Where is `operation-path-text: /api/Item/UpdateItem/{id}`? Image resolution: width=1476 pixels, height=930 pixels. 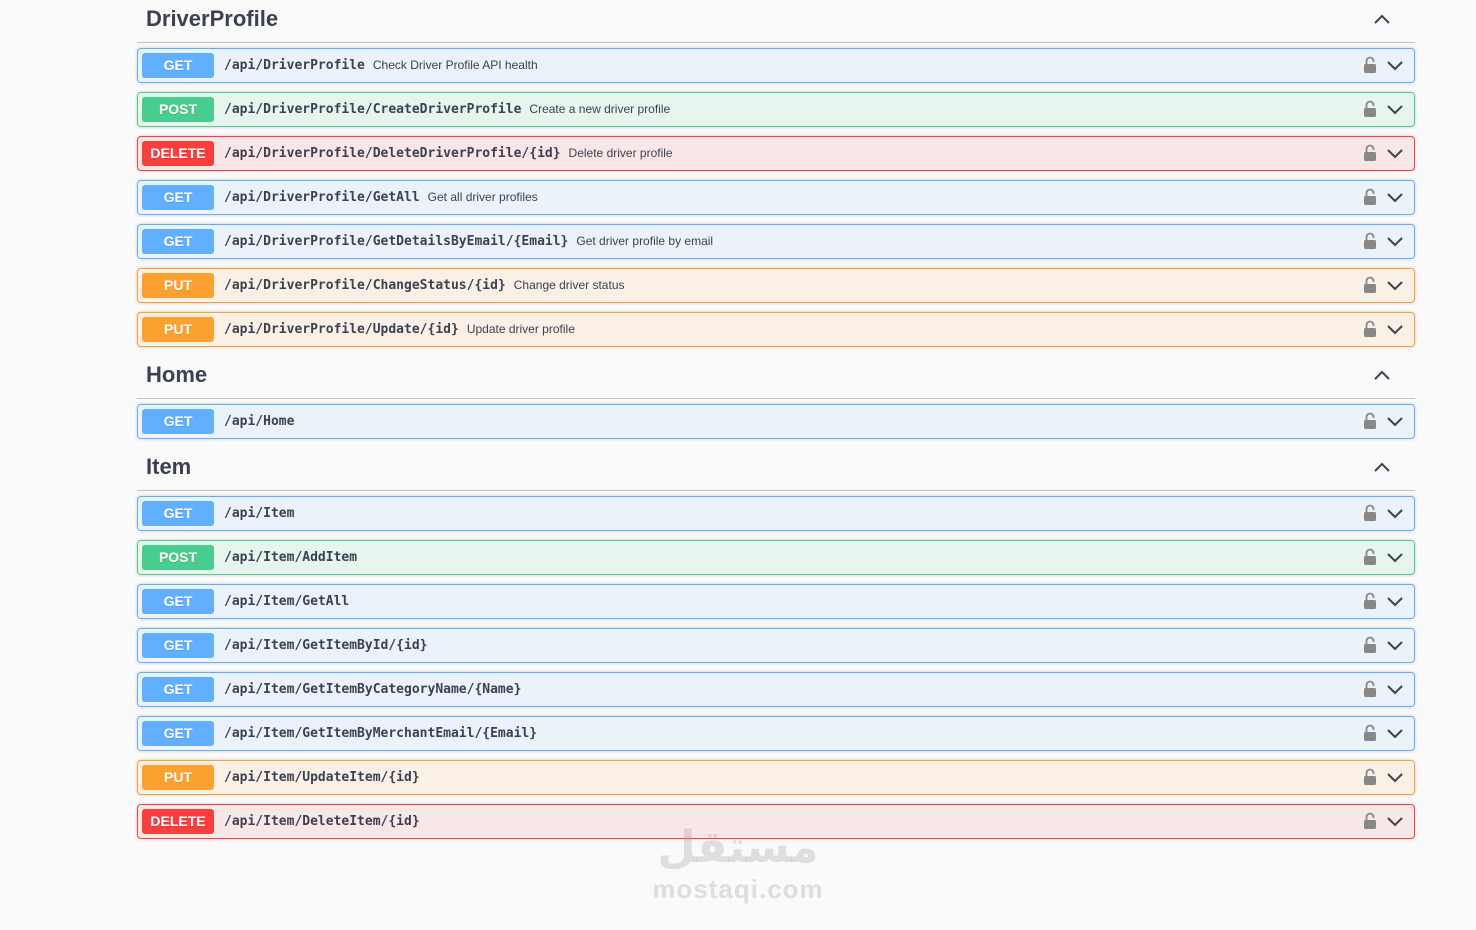 operation-path-text: /api/Item/UpdateItem/{id} is located at coordinates (322, 777).